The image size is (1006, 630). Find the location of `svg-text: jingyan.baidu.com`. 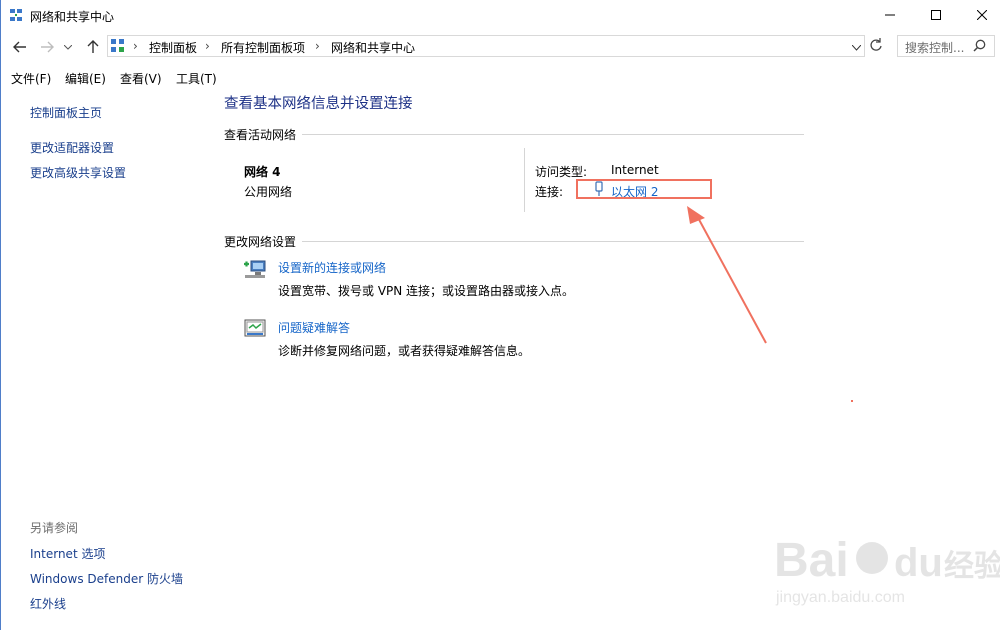

svg-text: jingyan.baidu.com is located at coordinates (840, 597).